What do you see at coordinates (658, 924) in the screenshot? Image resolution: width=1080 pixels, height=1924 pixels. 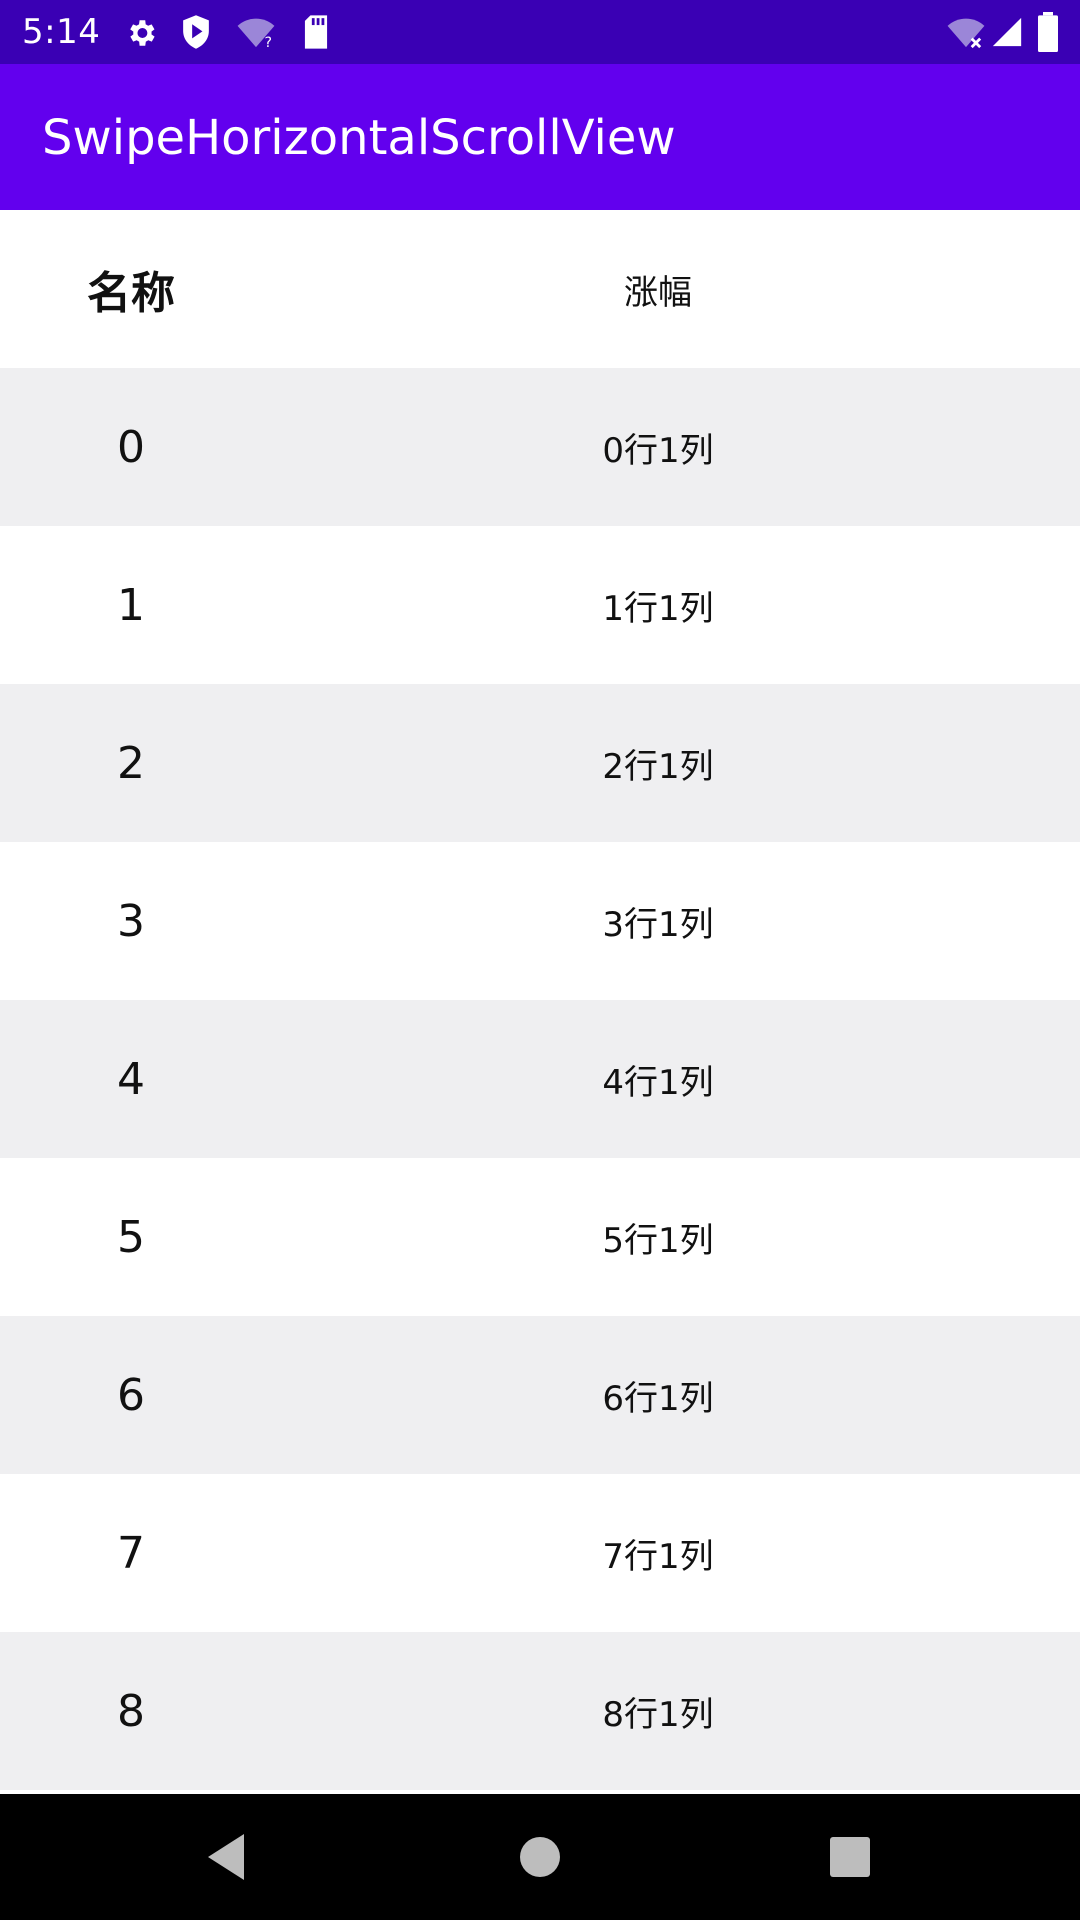 I see `row-value: 3行1列` at bounding box center [658, 924].